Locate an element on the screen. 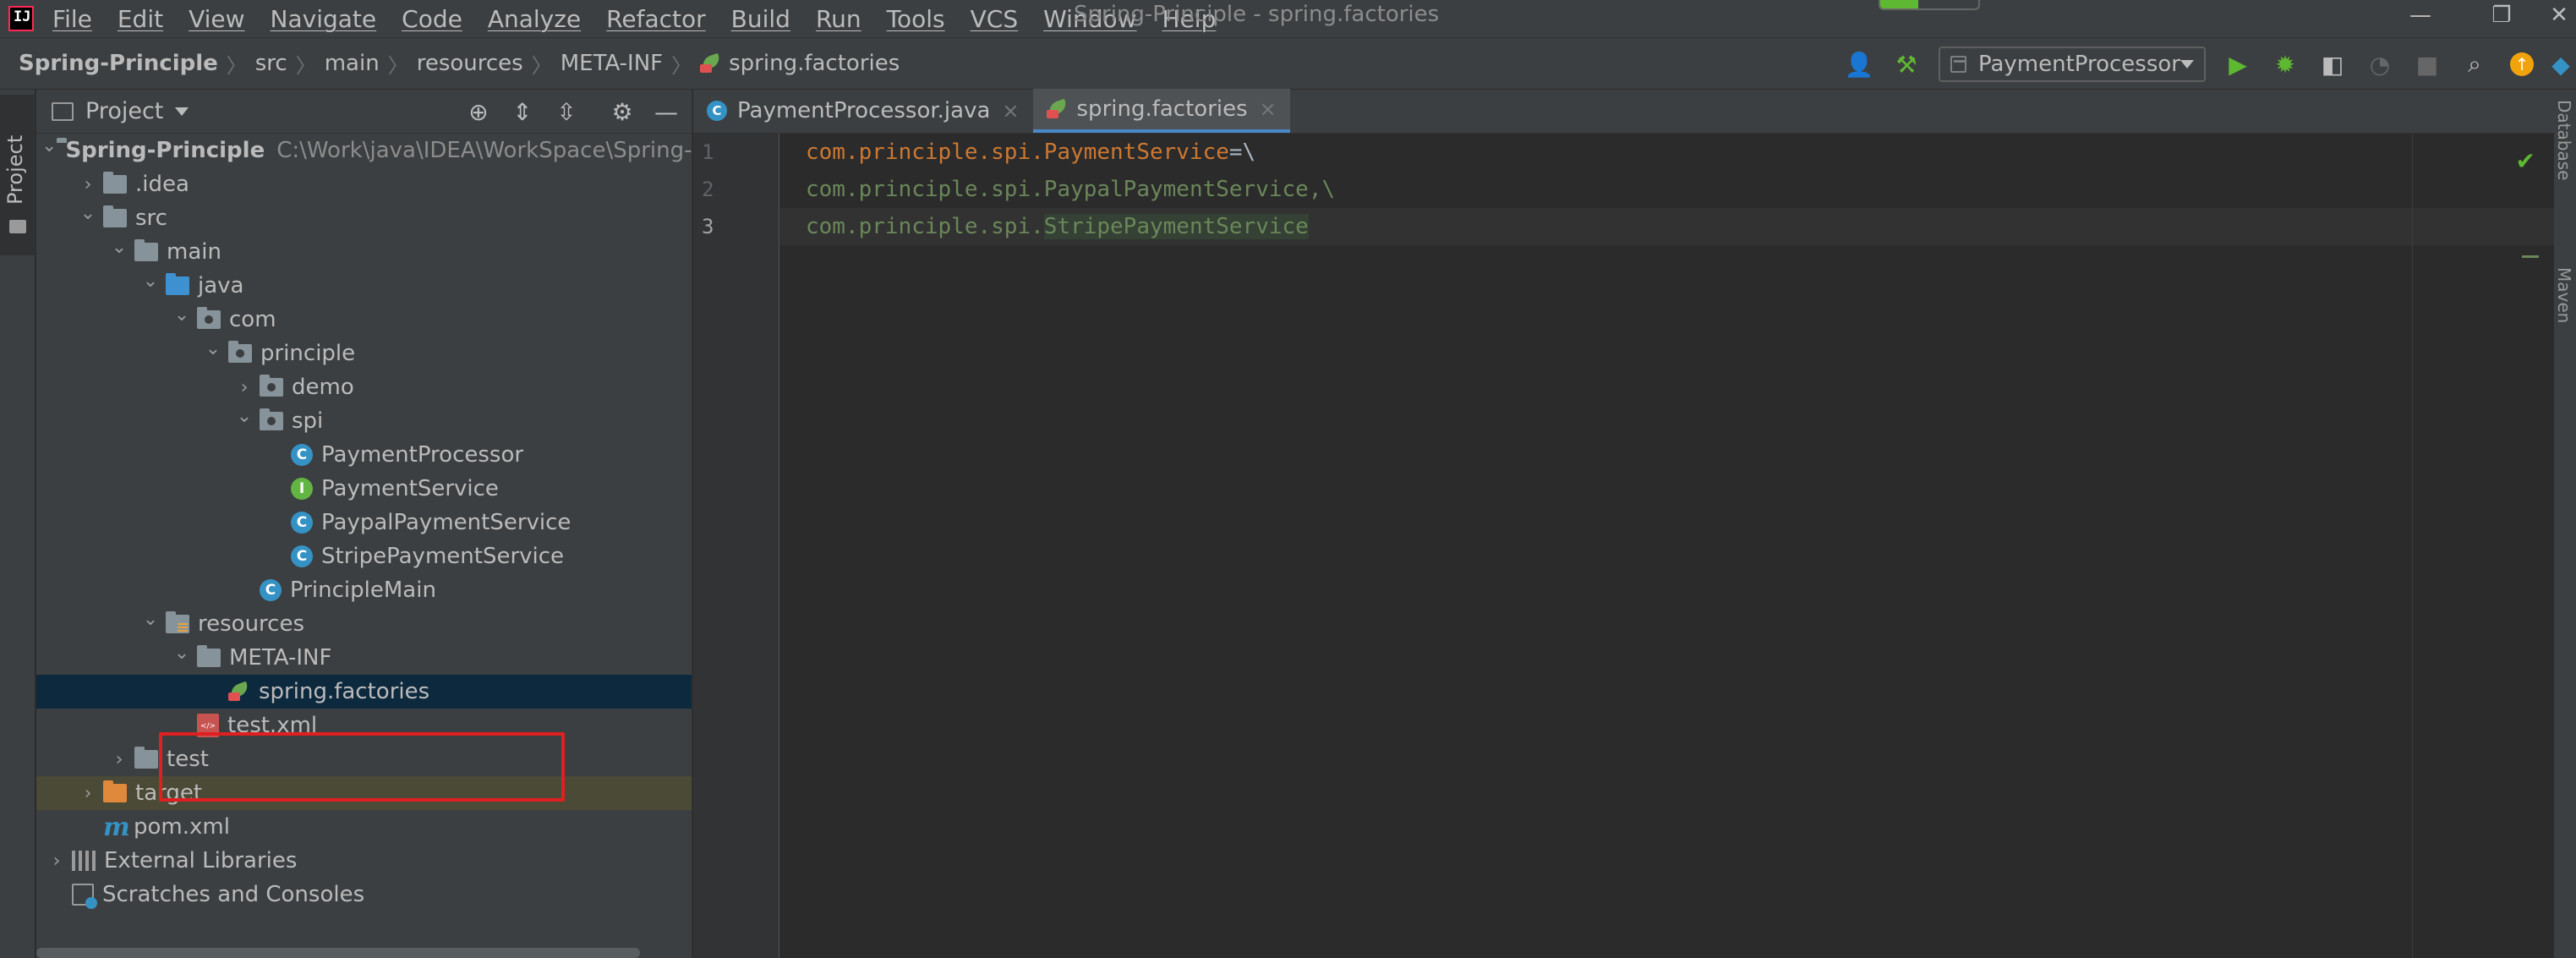  debug-icon: ✹ is located at coordinates (2285, 64).